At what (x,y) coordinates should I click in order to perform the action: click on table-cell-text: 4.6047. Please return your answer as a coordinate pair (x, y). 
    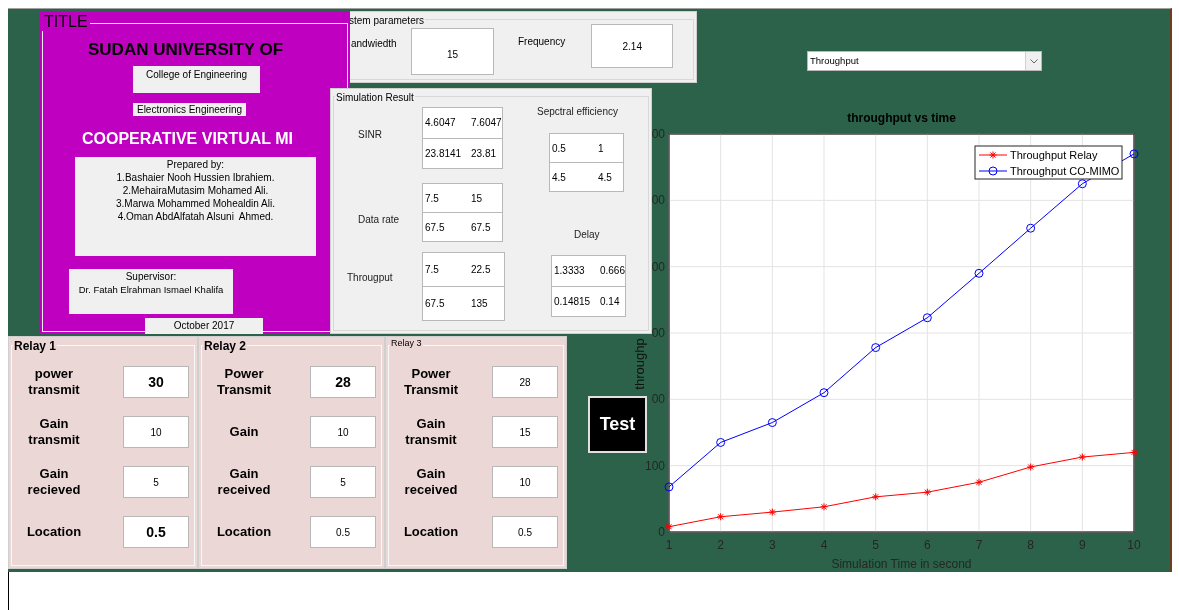
    Looking at the image, I should click on (441, 123).